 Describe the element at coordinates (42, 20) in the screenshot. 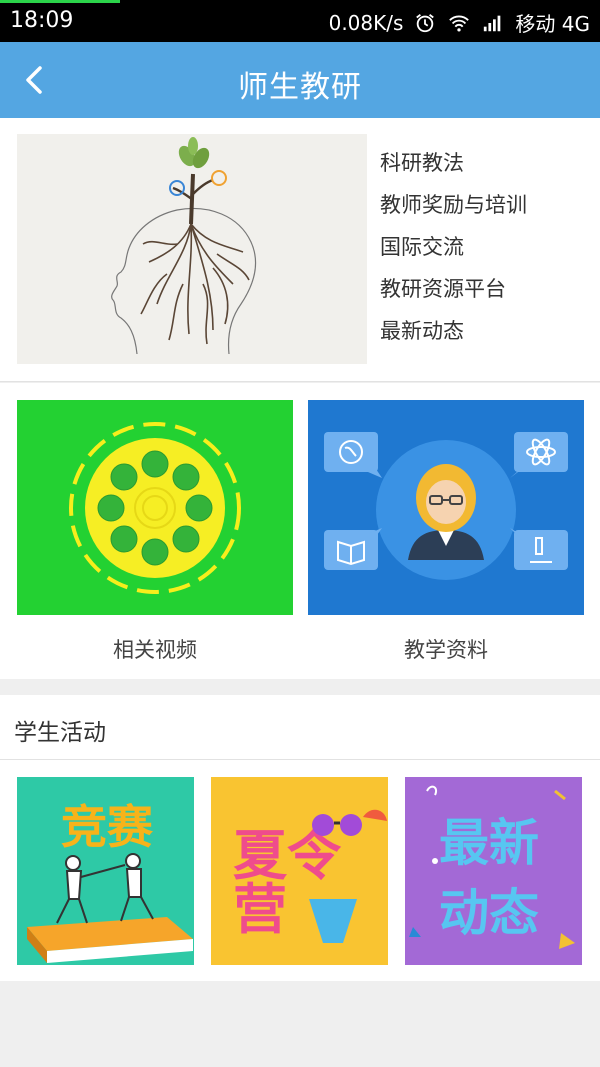

I see `status-time: 18:09` at that location.